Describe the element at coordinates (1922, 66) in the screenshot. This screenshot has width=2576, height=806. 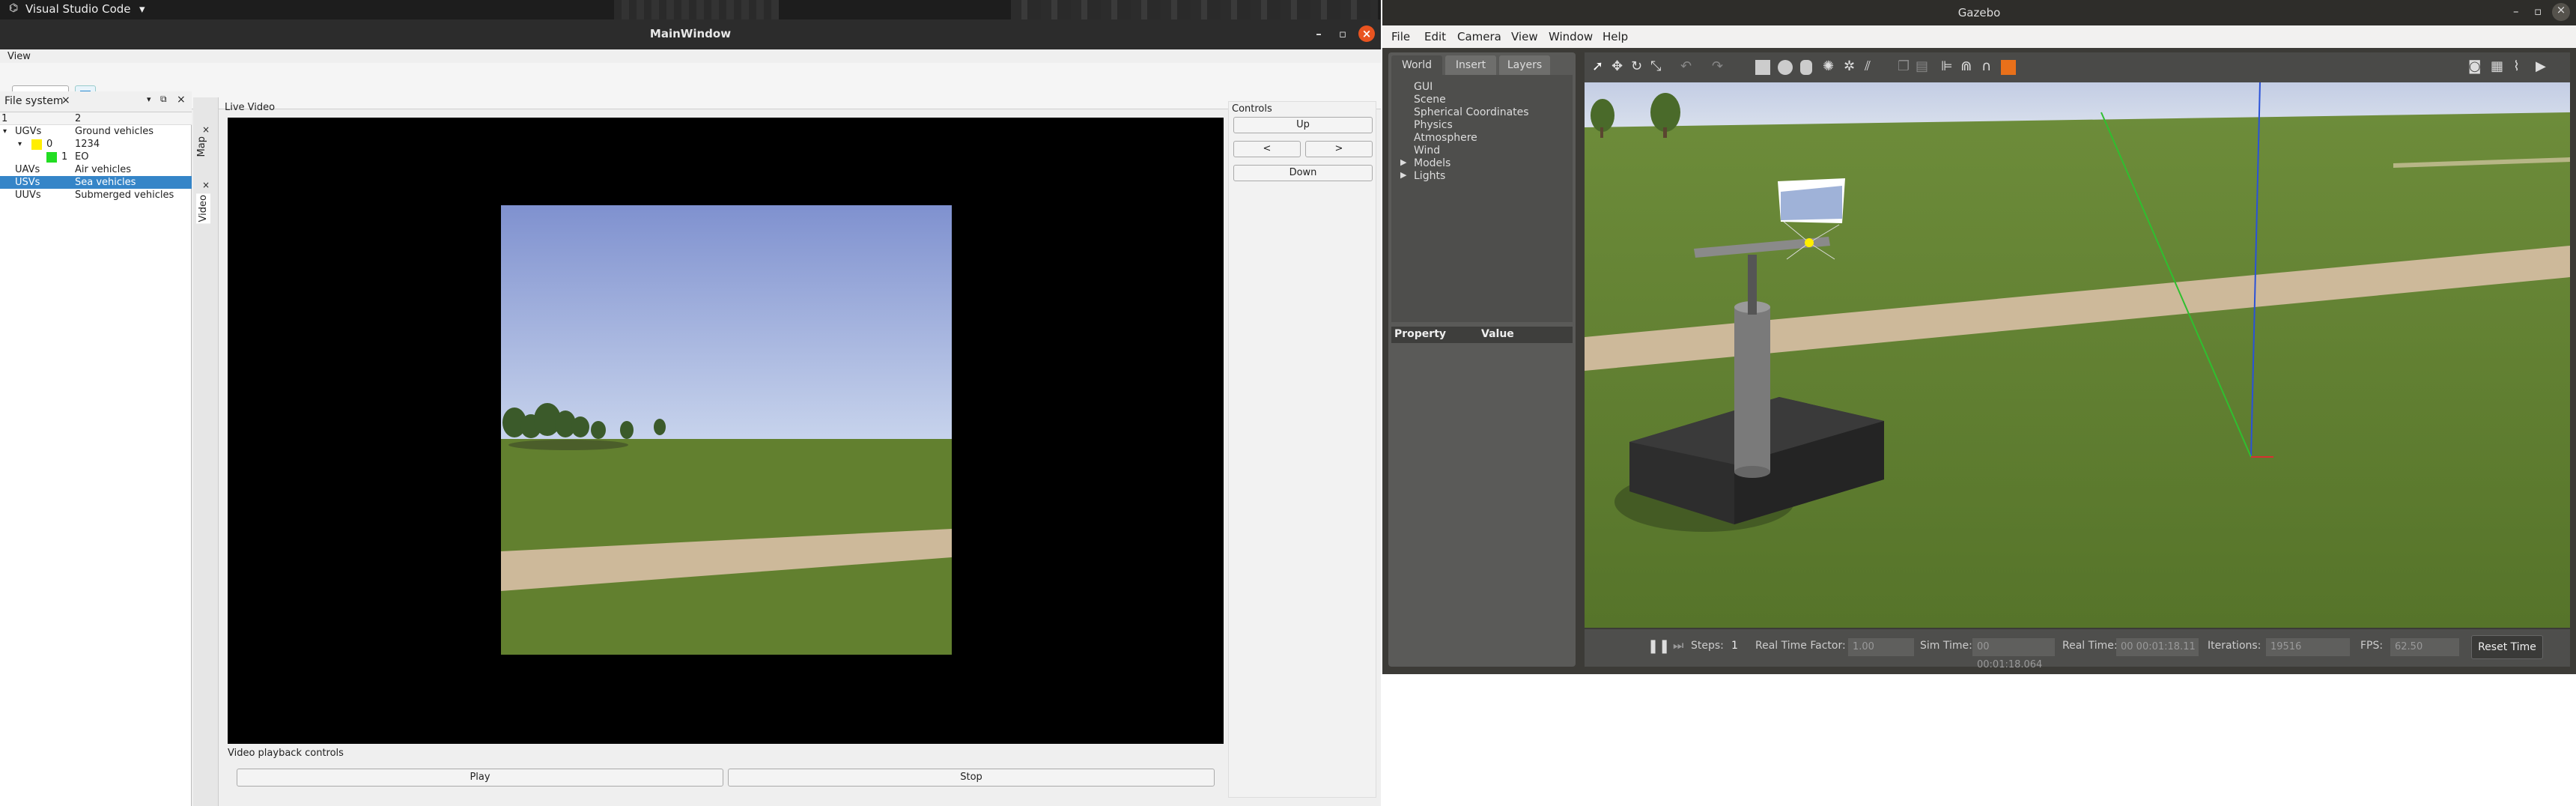
I see `paste-icon: ▤` at that location.